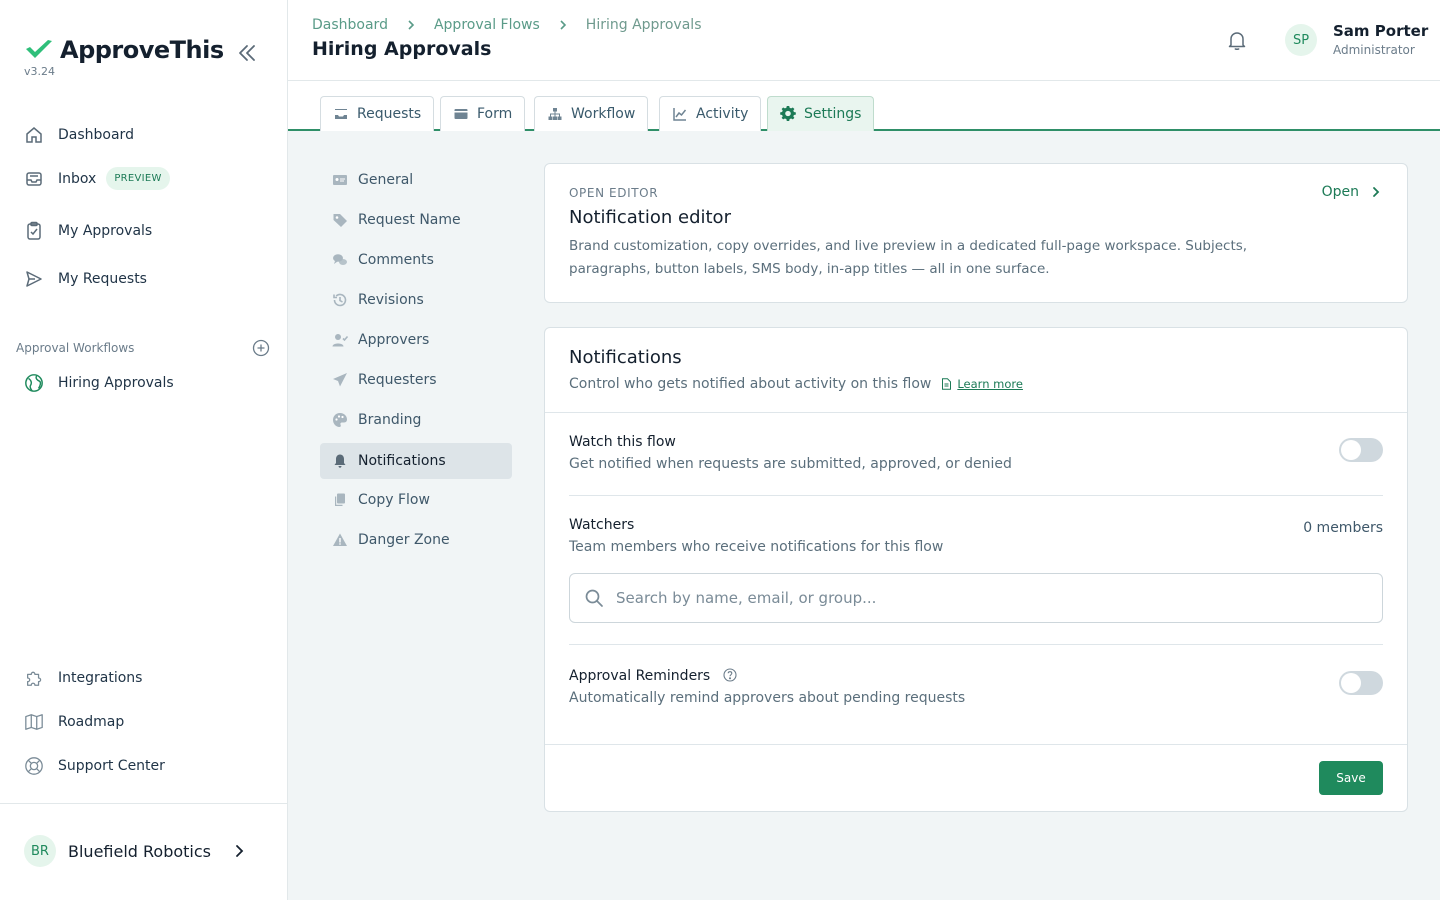  I want to click on settings-nav-label: Comments, so click(396, 260).